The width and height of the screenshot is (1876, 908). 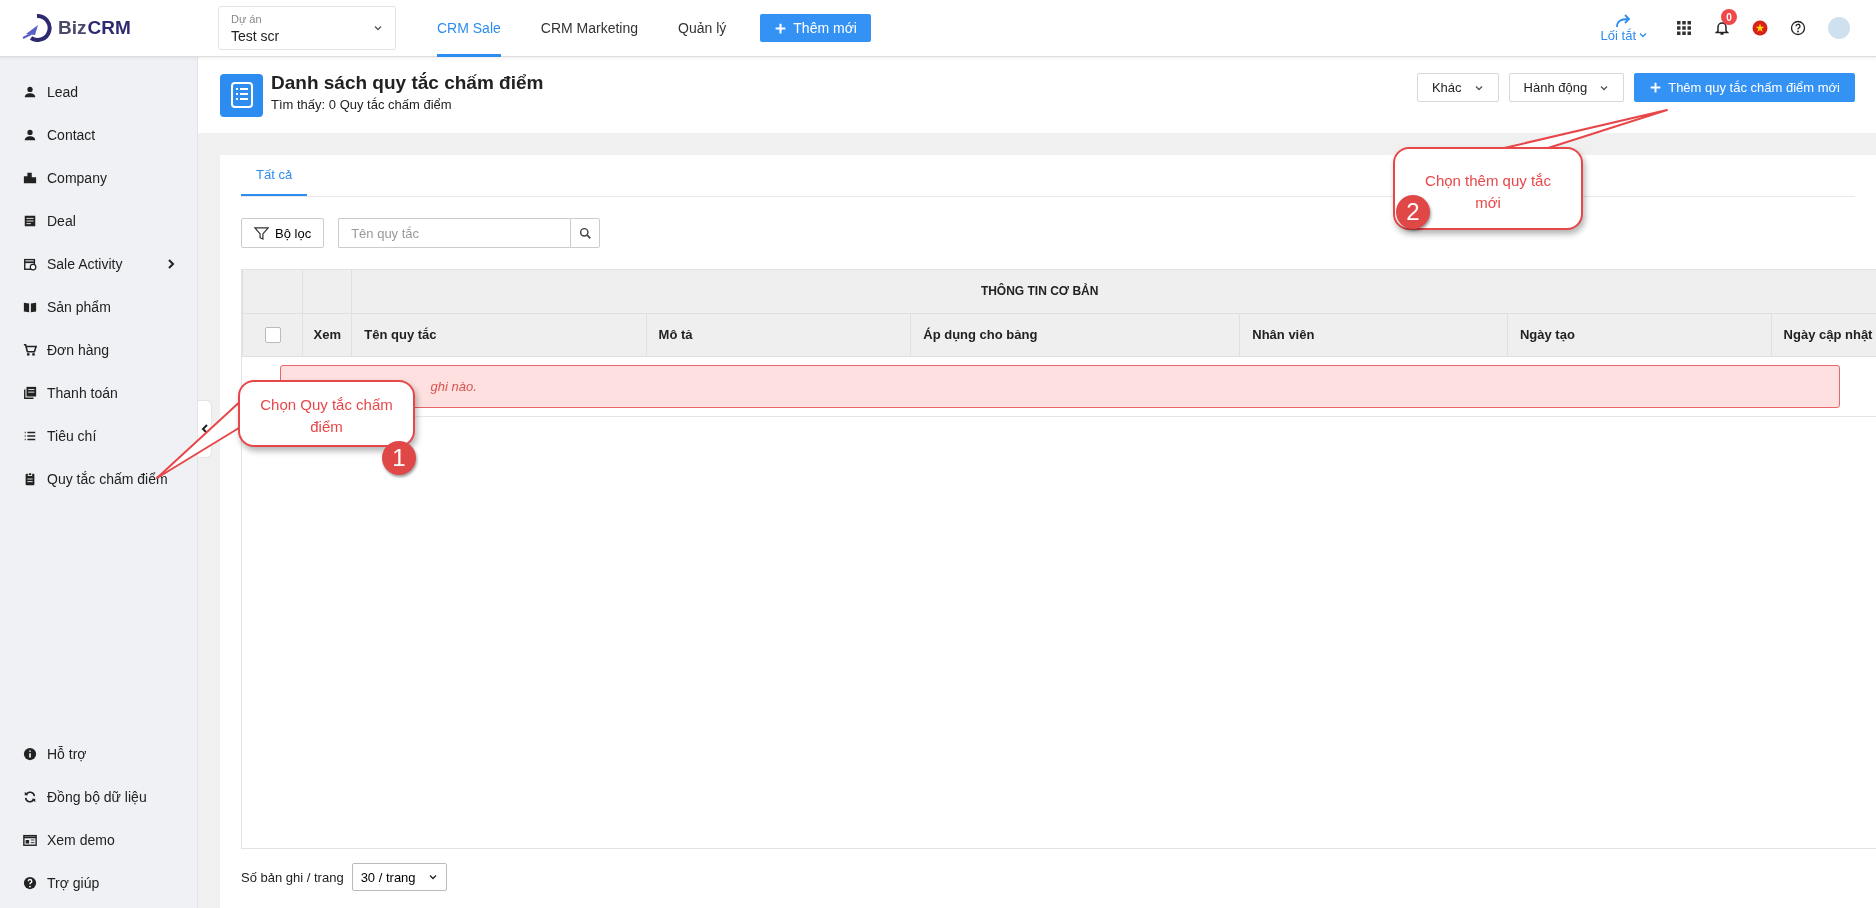 What do you see at coordinates (30, 177) in the screenshot?
I see `building-icon` at bounding box center [30, 177].